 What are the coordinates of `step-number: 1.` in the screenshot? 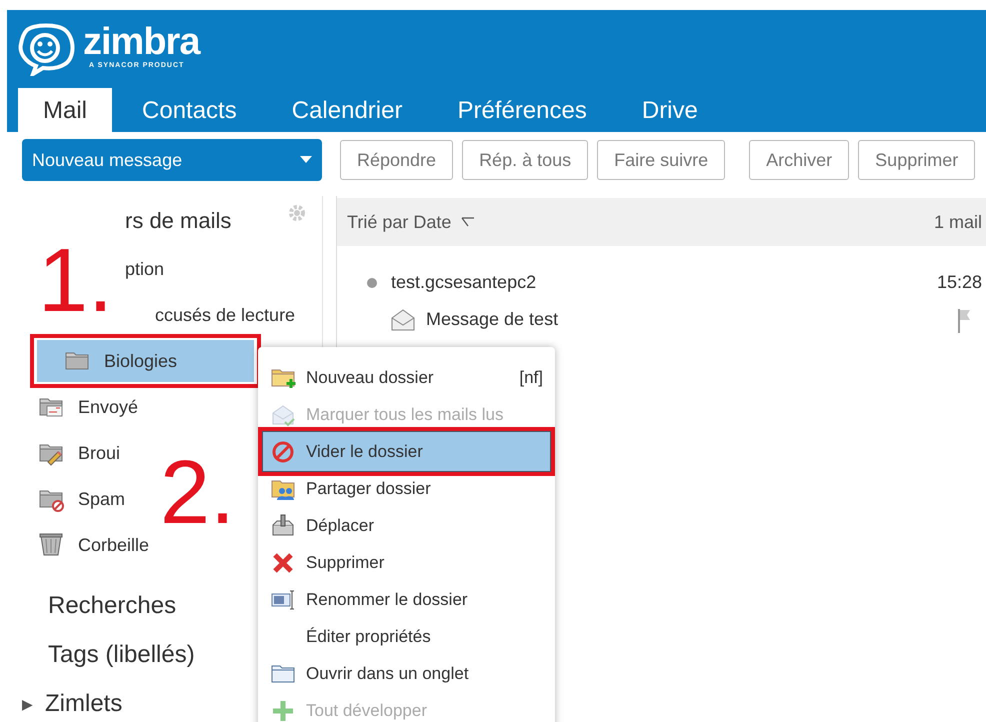 It's located at (76, 281).